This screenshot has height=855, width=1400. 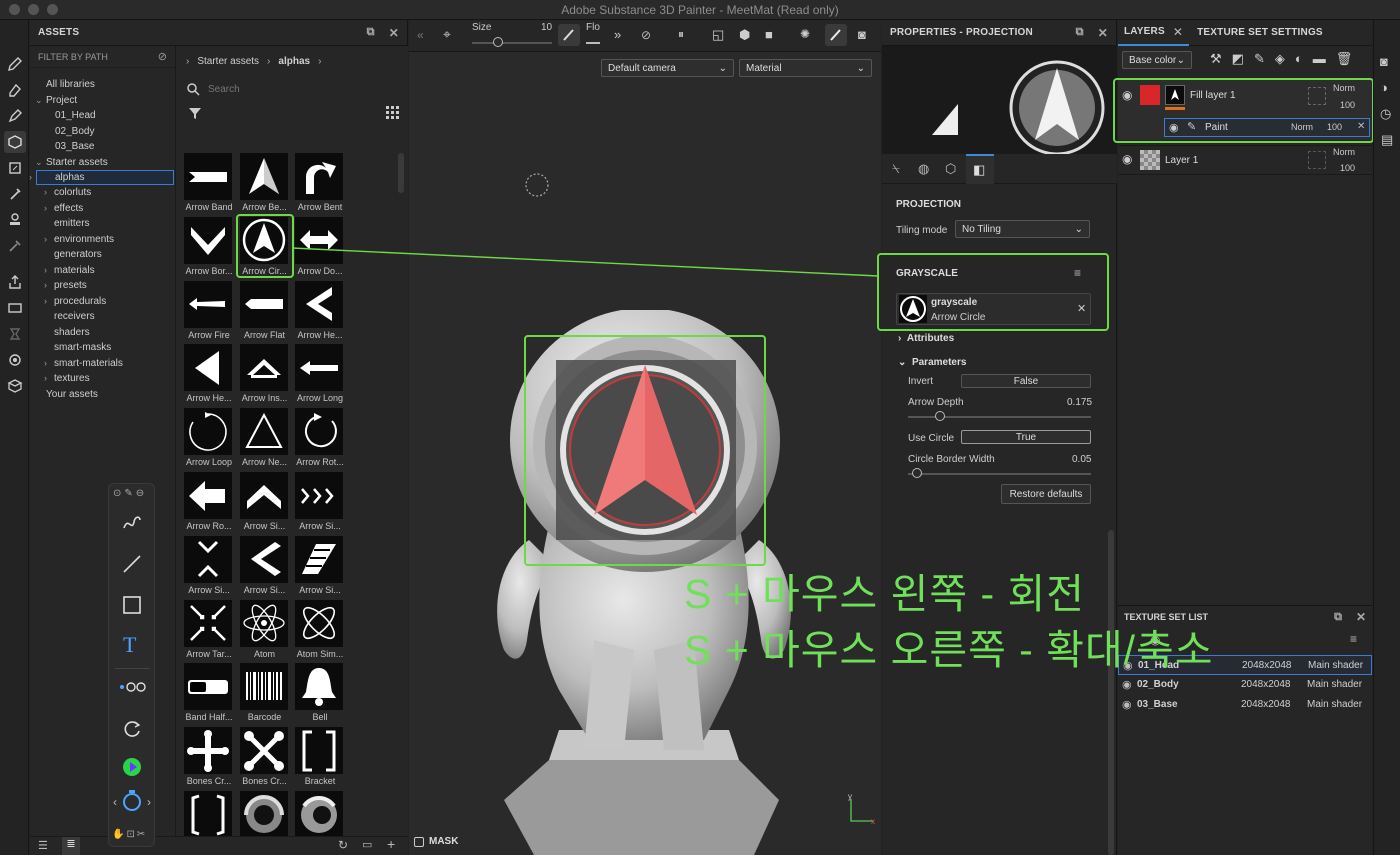 What do you see at coordinates (102, 364) in the screenshot?
I see `tree-item: › smart-materials` at bounding box center [102, 364].